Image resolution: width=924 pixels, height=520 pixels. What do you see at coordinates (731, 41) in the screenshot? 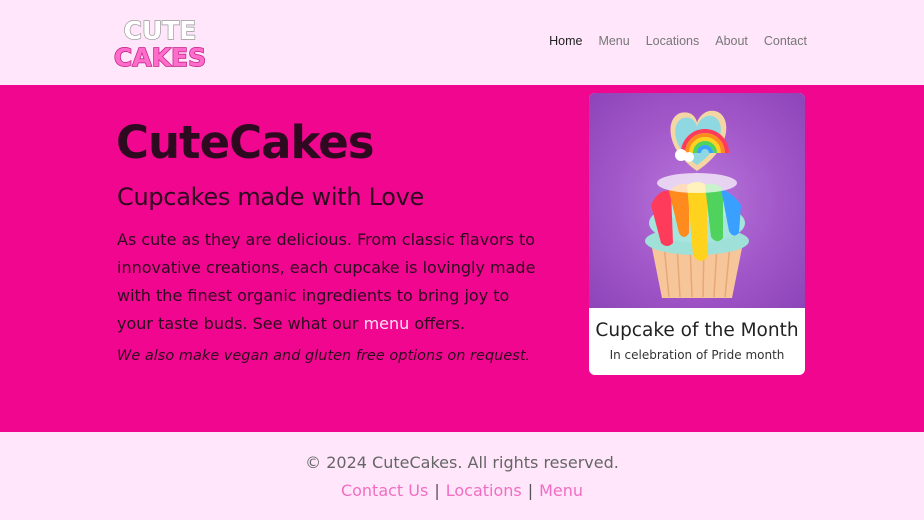
I see `nav-about: About` at bounding box center [731, 41].